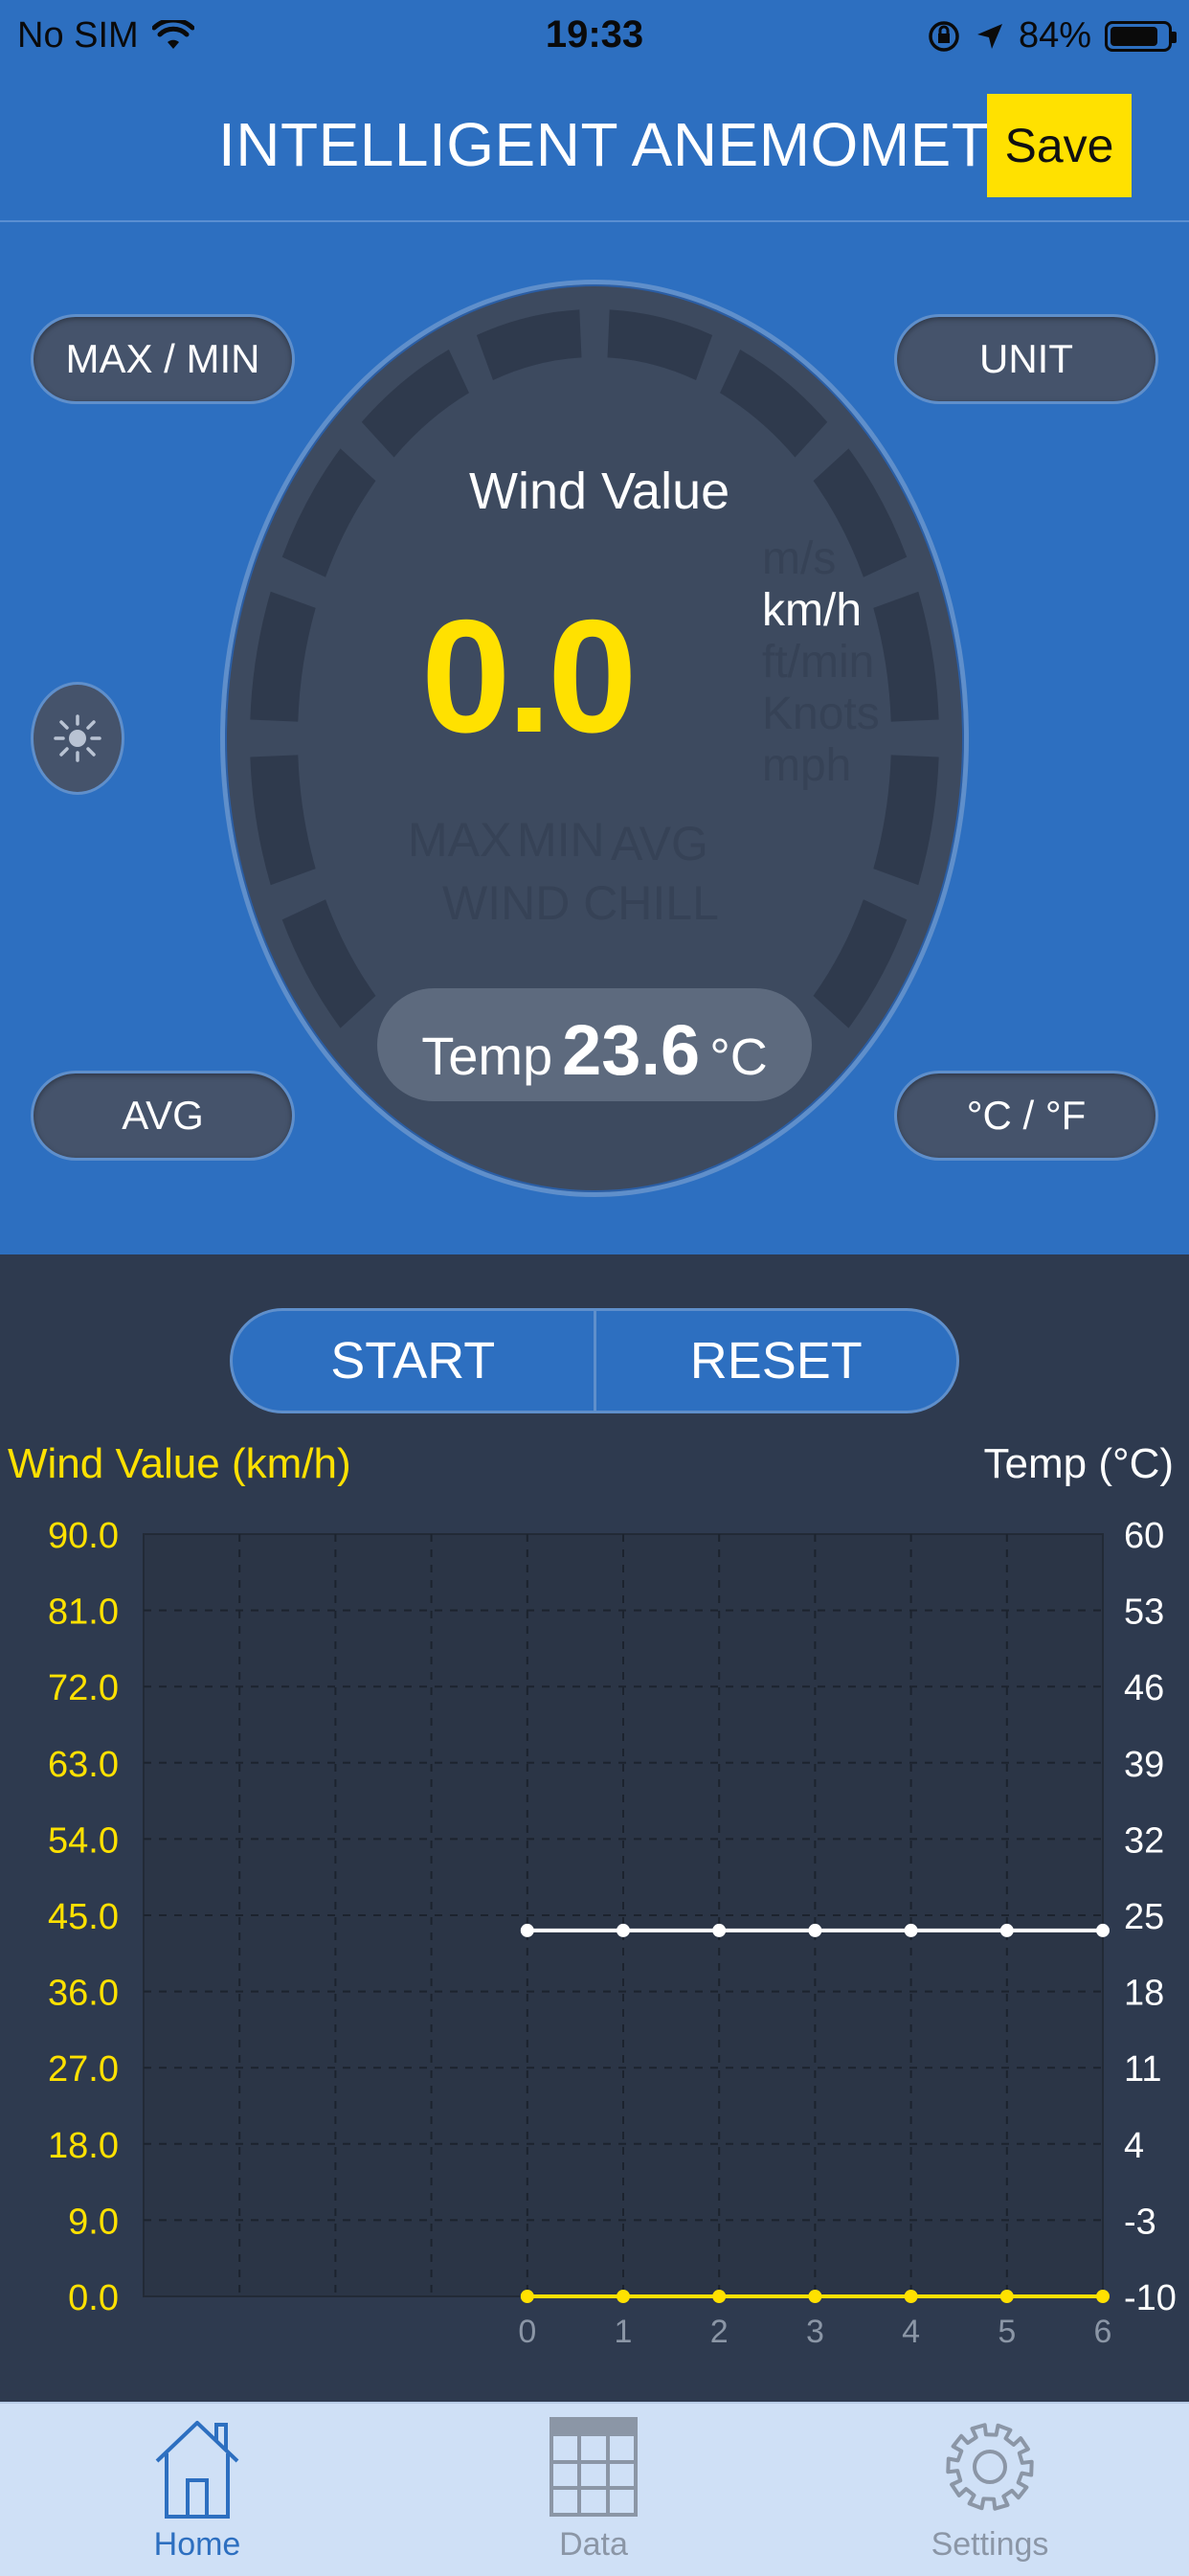 Image resolution: width=1189 pixels, height=2576 pixels. I want to click on y-left-tick-label: 36.0, so click(83, 1994).